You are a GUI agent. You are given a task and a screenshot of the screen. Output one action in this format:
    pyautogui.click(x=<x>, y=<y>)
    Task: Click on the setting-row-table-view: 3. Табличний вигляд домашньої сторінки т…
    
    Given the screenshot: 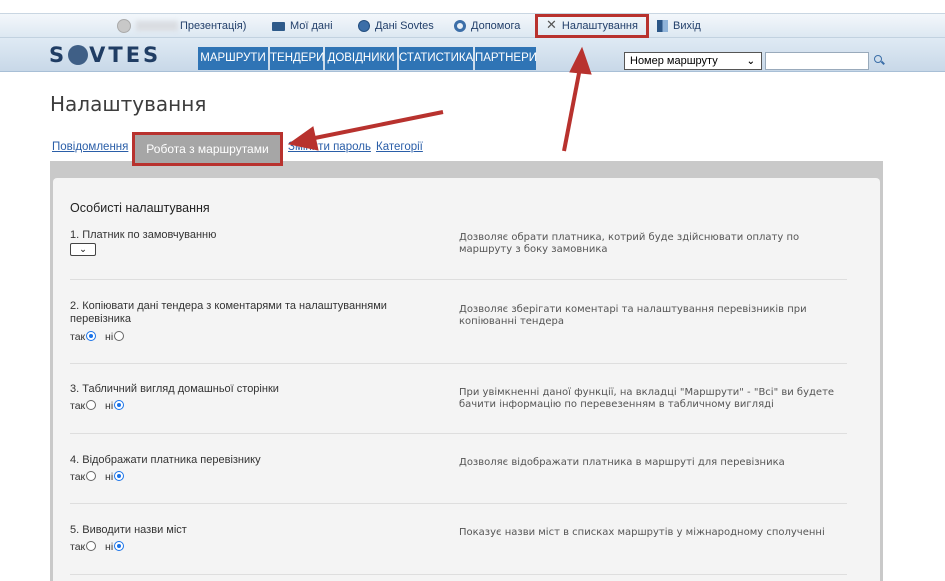 What is the action you would take?
    pyautogui.click(x=458, y=408)
    